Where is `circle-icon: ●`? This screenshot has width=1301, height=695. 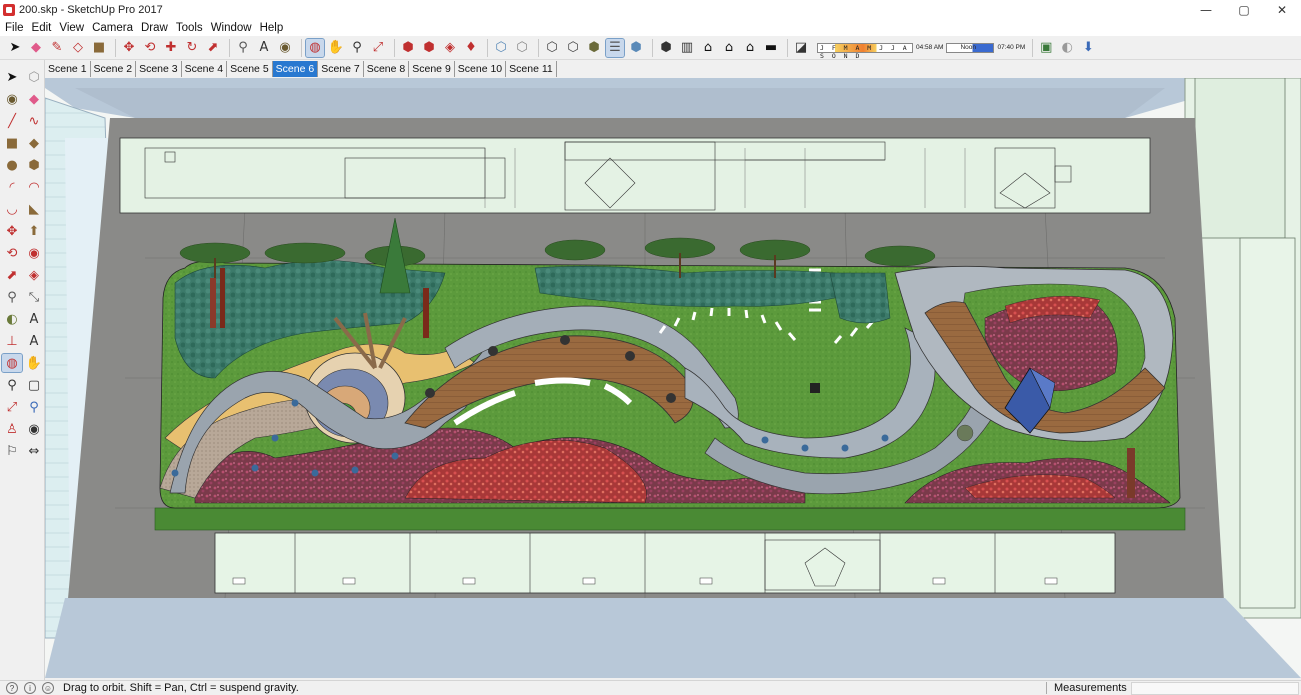
circle-icon: ● is located at coordinates (12, 165).